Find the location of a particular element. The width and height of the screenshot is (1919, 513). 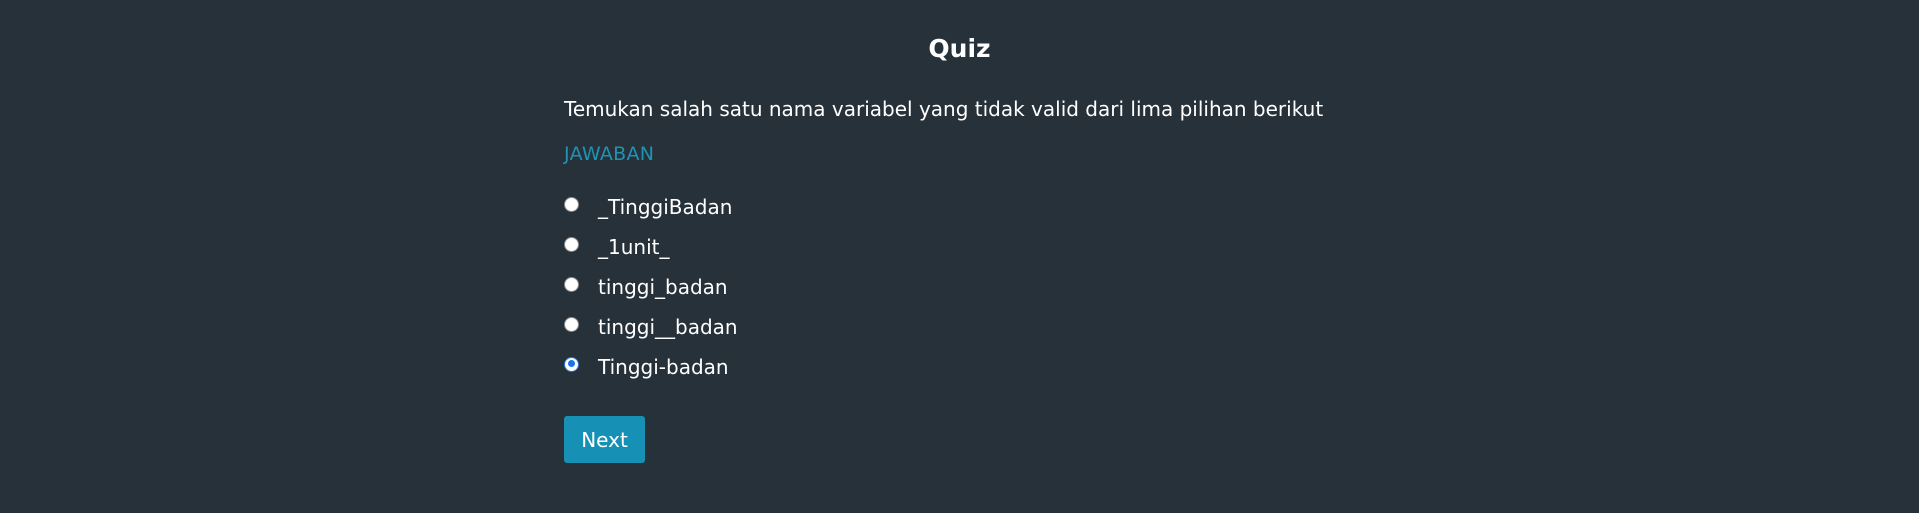

option-label: tinggi_badan is located at coordinates (663, 287).